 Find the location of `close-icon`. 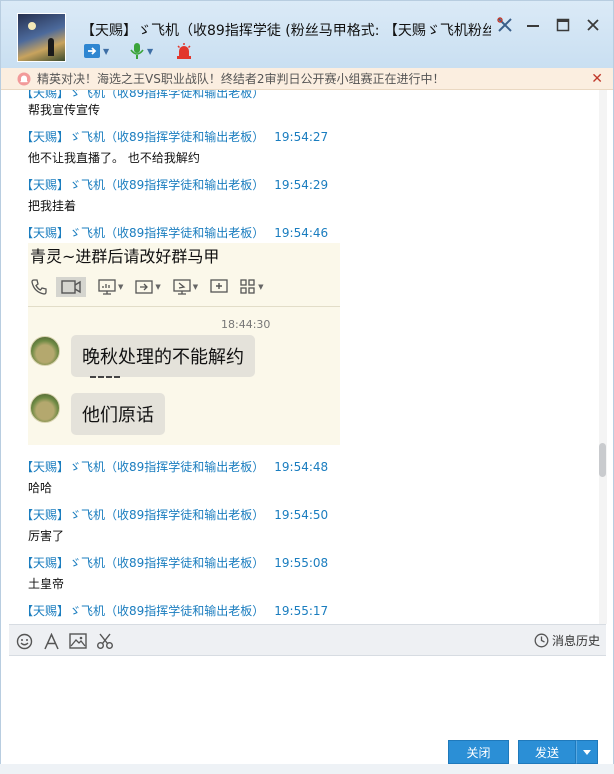

close-icon is located at coordinates (593, 25).